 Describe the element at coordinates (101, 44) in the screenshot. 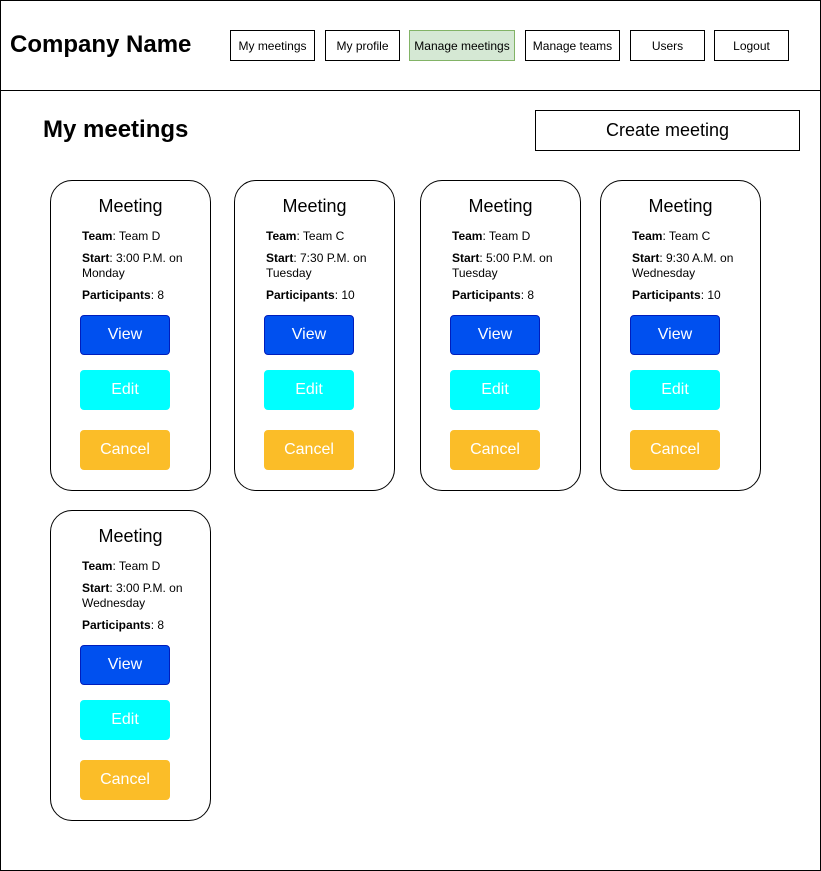

I see `company-name: Company Name` at that location.